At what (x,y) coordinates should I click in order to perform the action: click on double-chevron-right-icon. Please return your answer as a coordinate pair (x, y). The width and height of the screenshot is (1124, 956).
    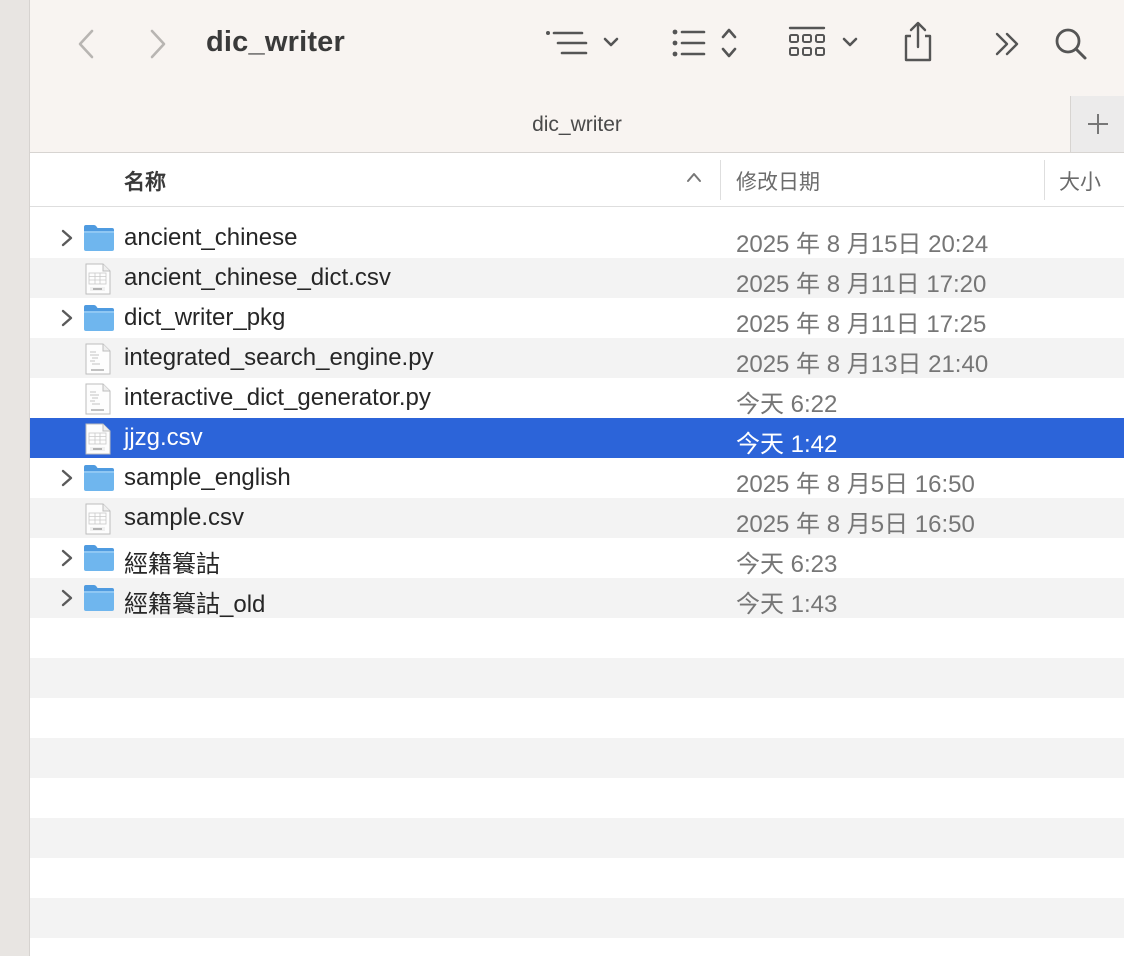
    Looking at the image, I should click on (1007, 44).